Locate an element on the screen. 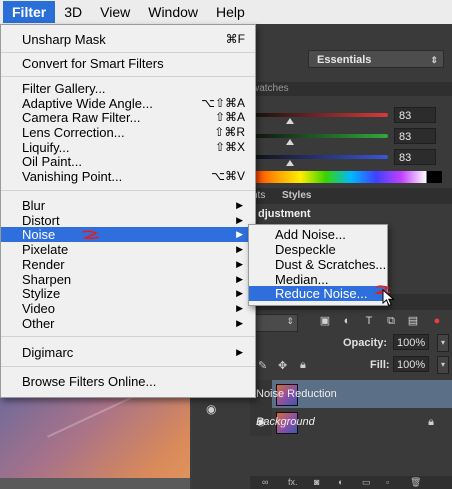 The height and width of the screenshot is (489, 452). menu-item-lens-correction: Lens Correction... ⇧⌘R is located at coordinates (128, 132).